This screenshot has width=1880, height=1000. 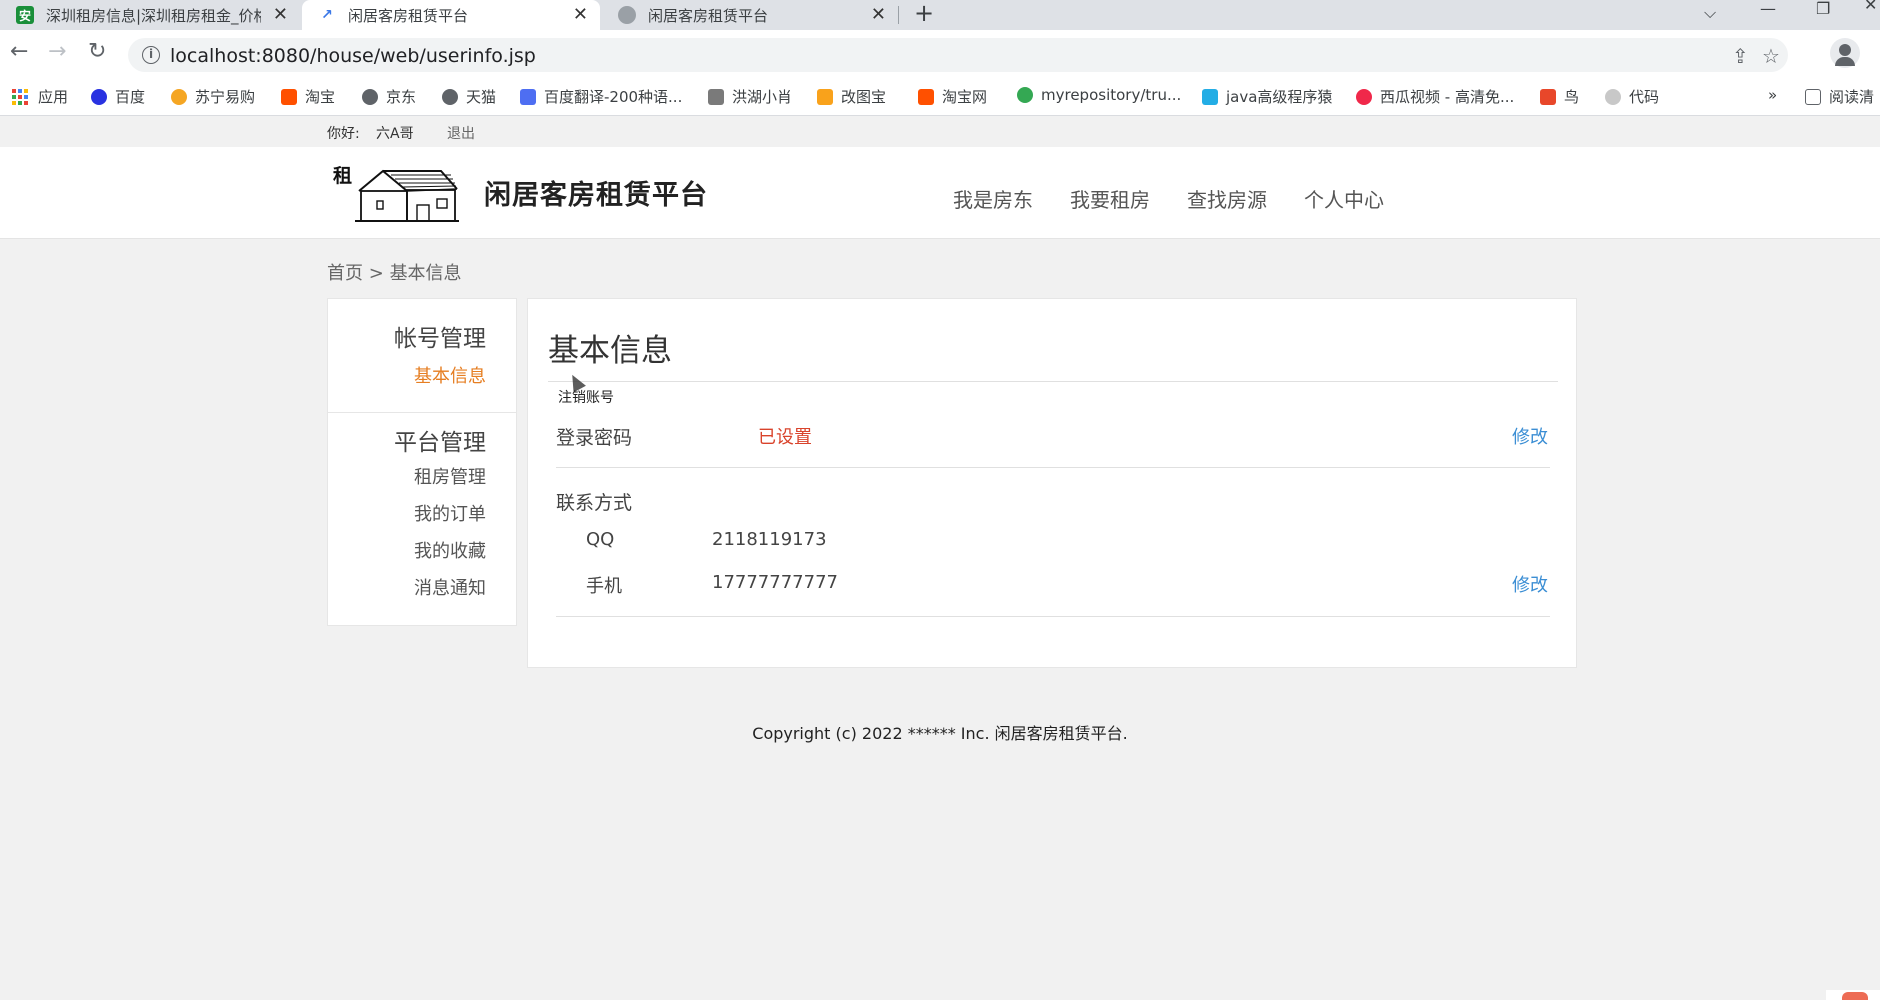 What do you see at coordinates (422, 462) in the screenshot?
I see `sidebar: 帐号管理 基本信息 平台管理 租房管理 我的订单 我的收藏 消息通知` at bounding box center [422, 462].